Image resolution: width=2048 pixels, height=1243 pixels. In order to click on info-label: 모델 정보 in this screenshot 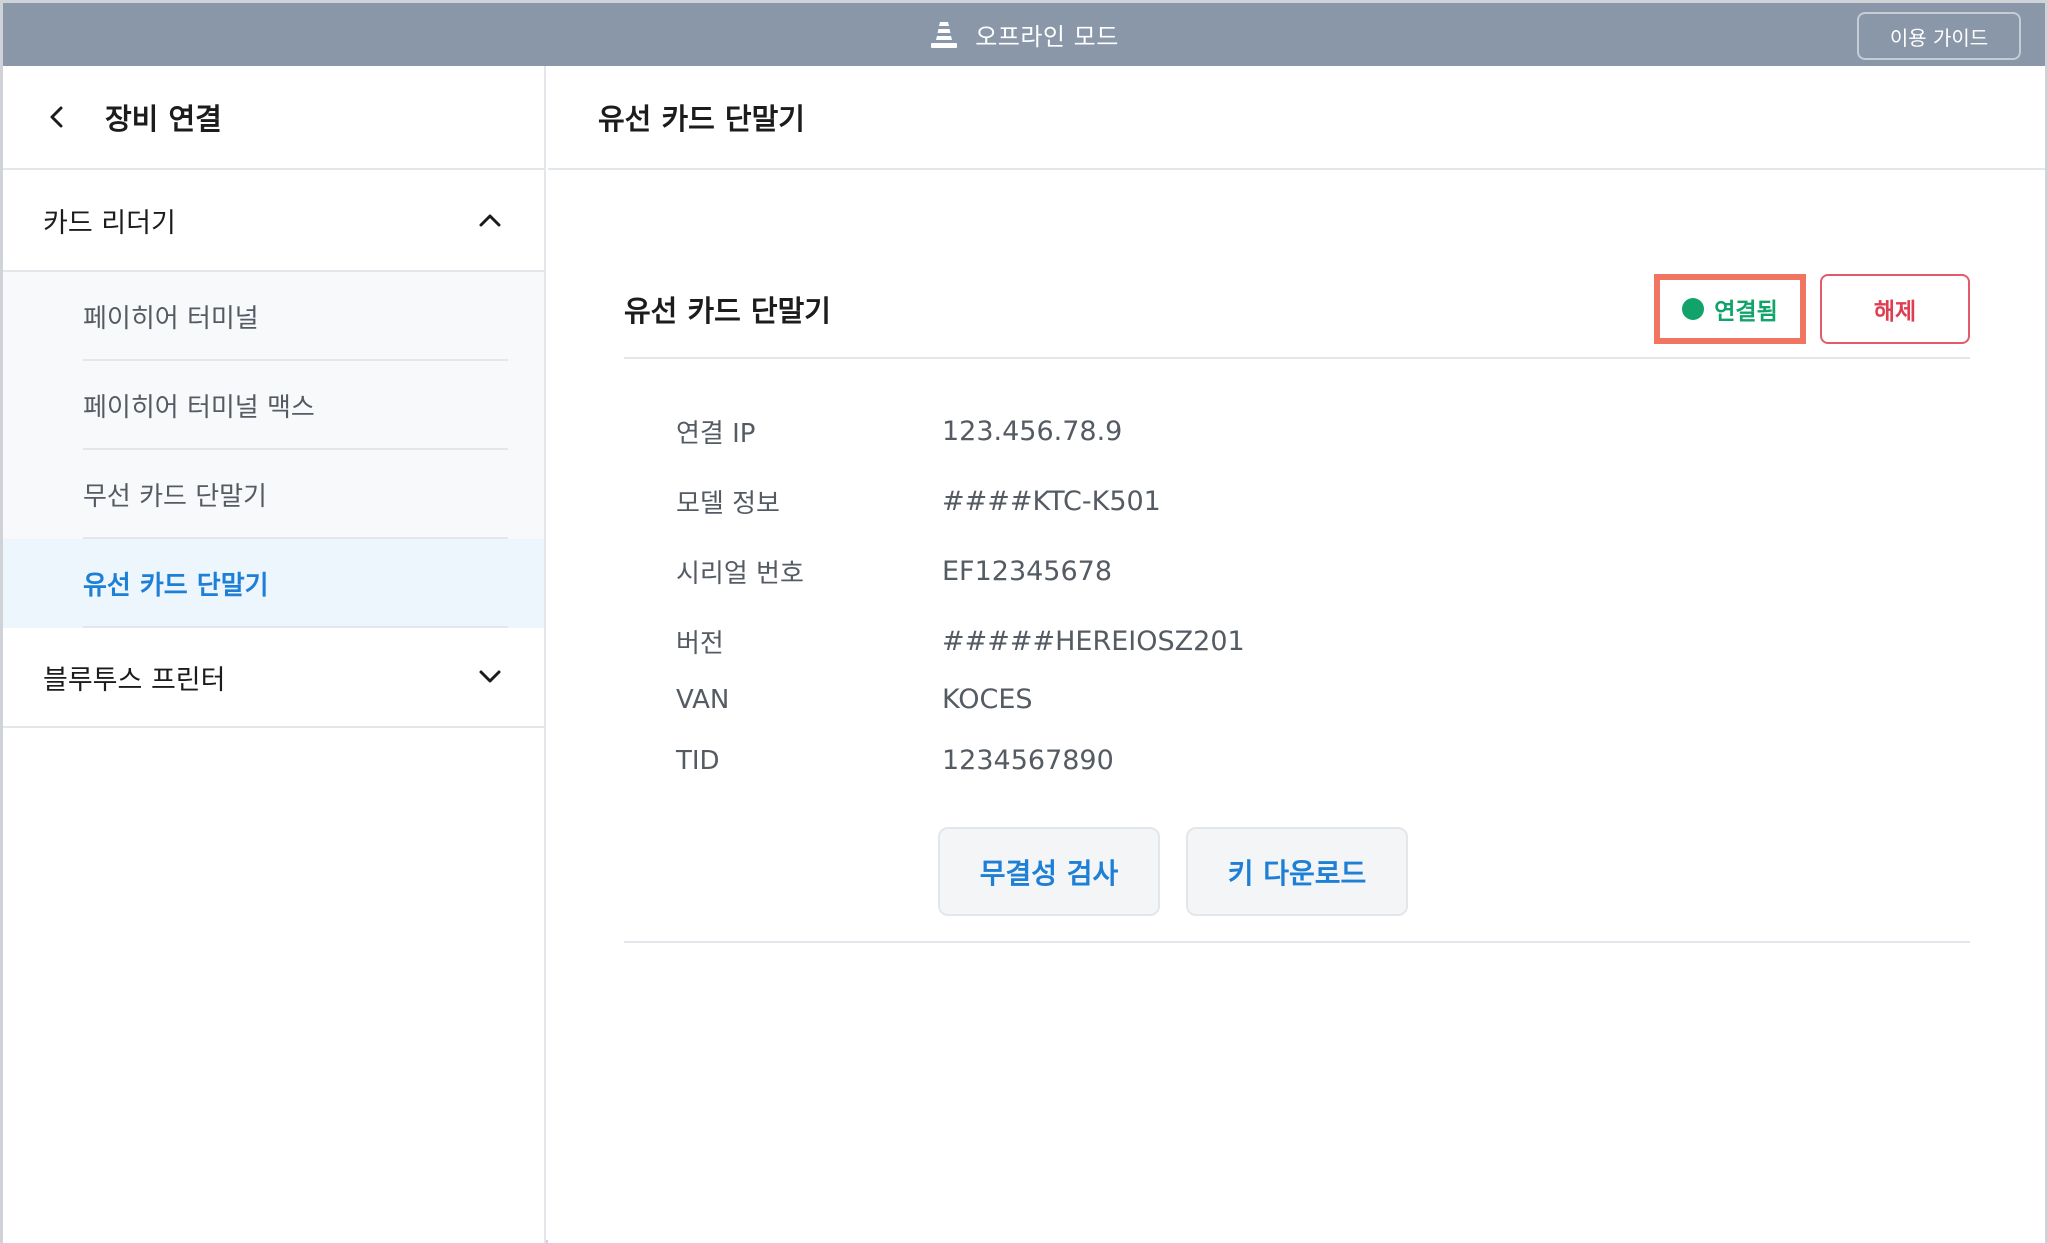, I will do `click(728, 504)`.